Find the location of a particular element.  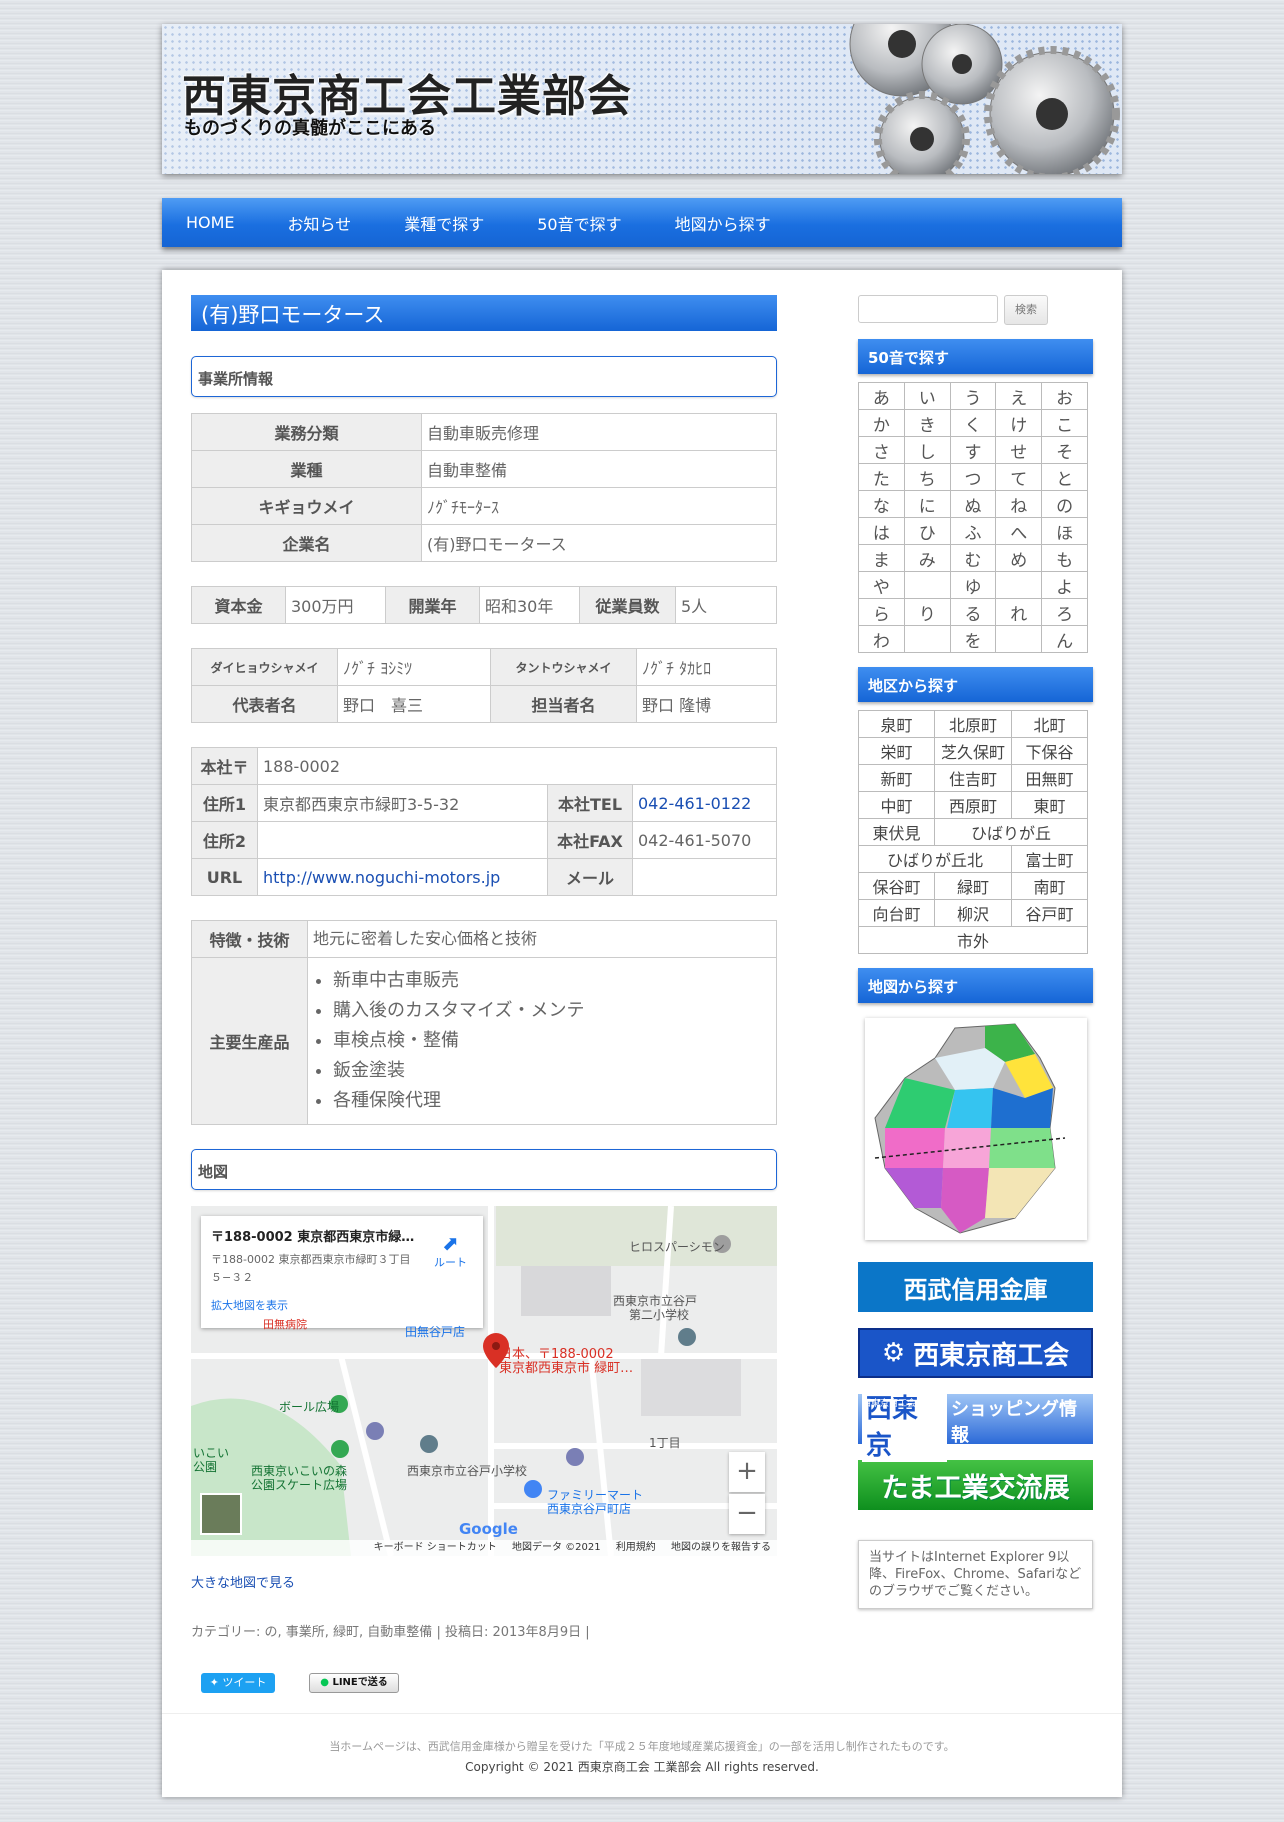

area-link: 向台町 is located at coordinates (896, 913).